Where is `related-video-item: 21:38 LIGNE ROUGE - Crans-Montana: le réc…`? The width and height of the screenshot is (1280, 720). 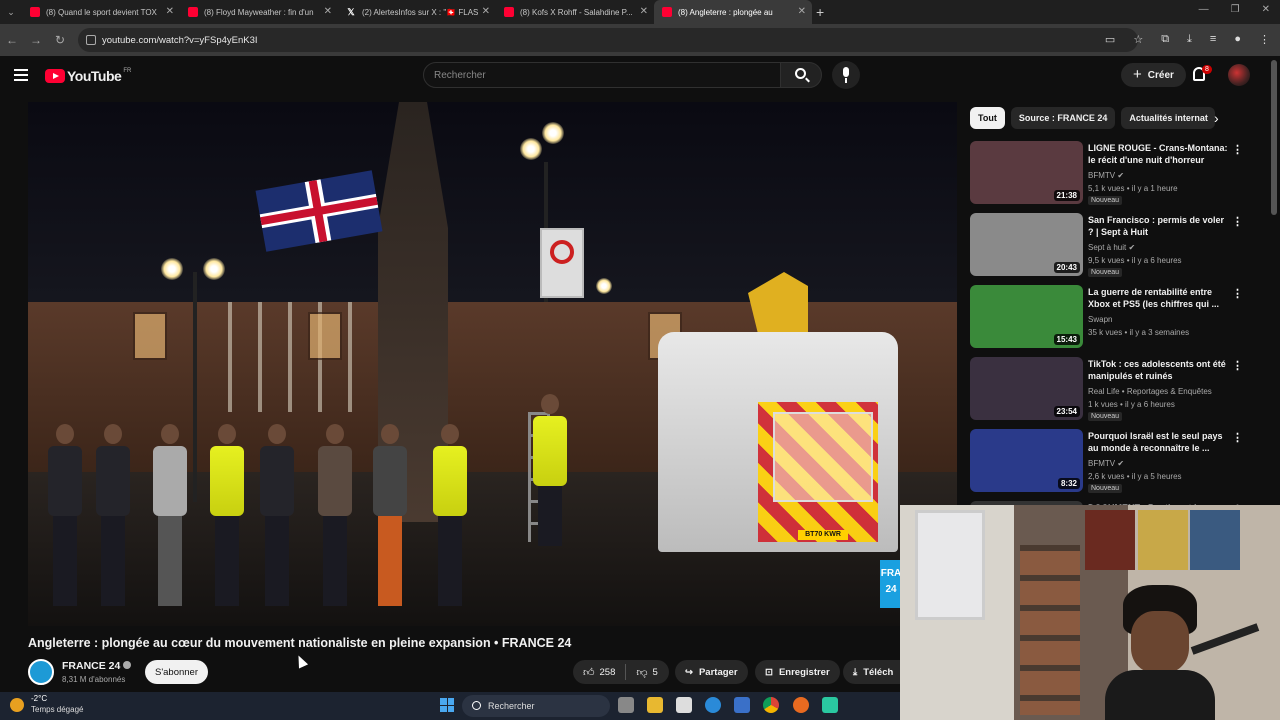 related-video-item: 21:38 LIGNE ROUGE - Crans-Montana: le réc… is located at coordinates (1110, 177).